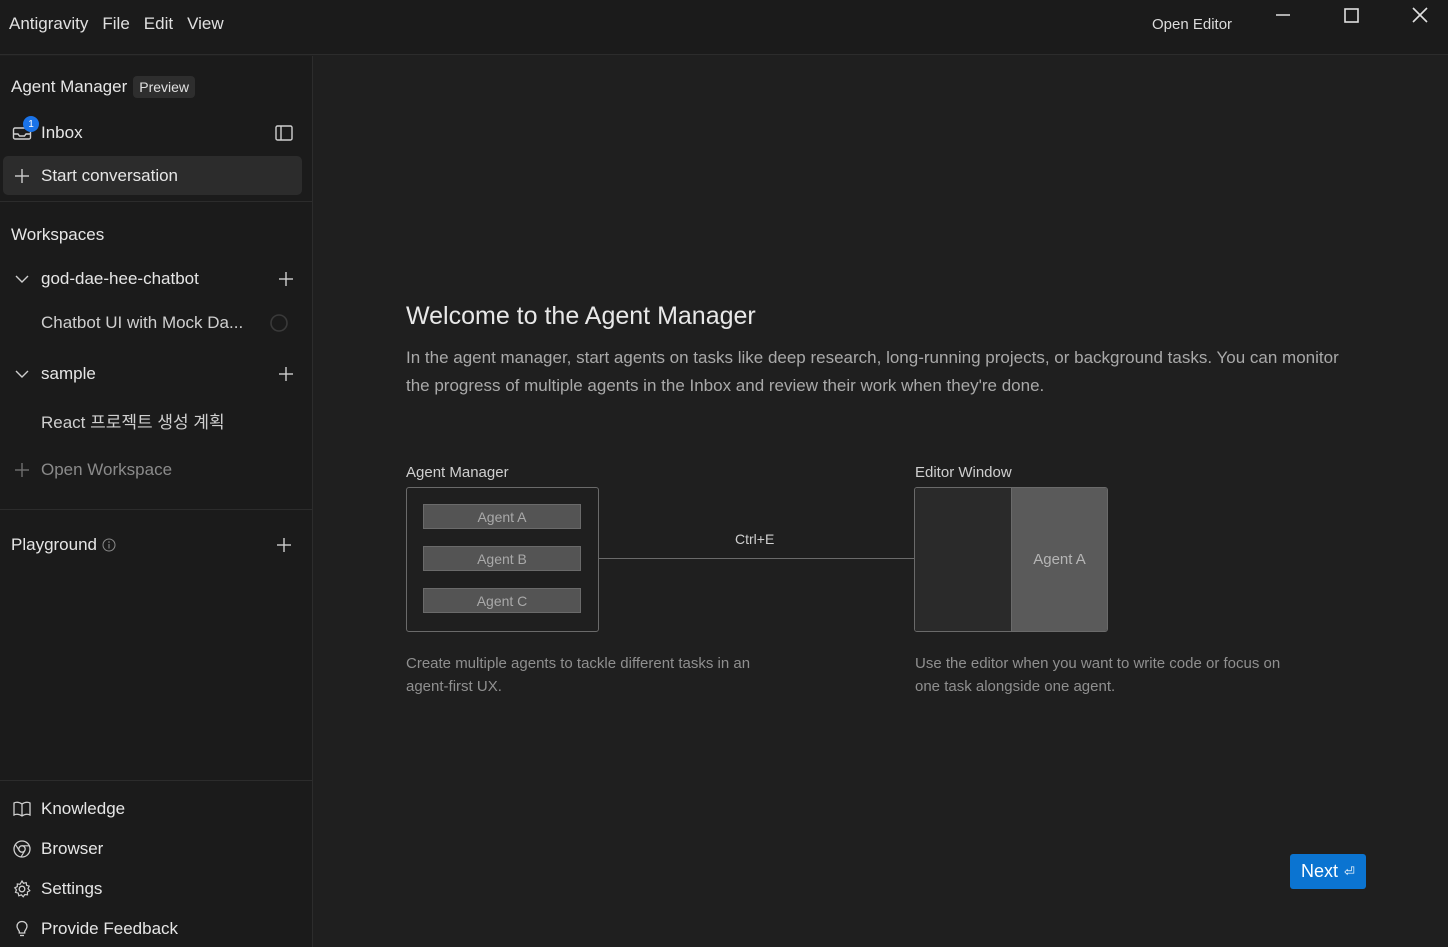  I want to click on knowledge-label: Knowledge, so click(83, 808).